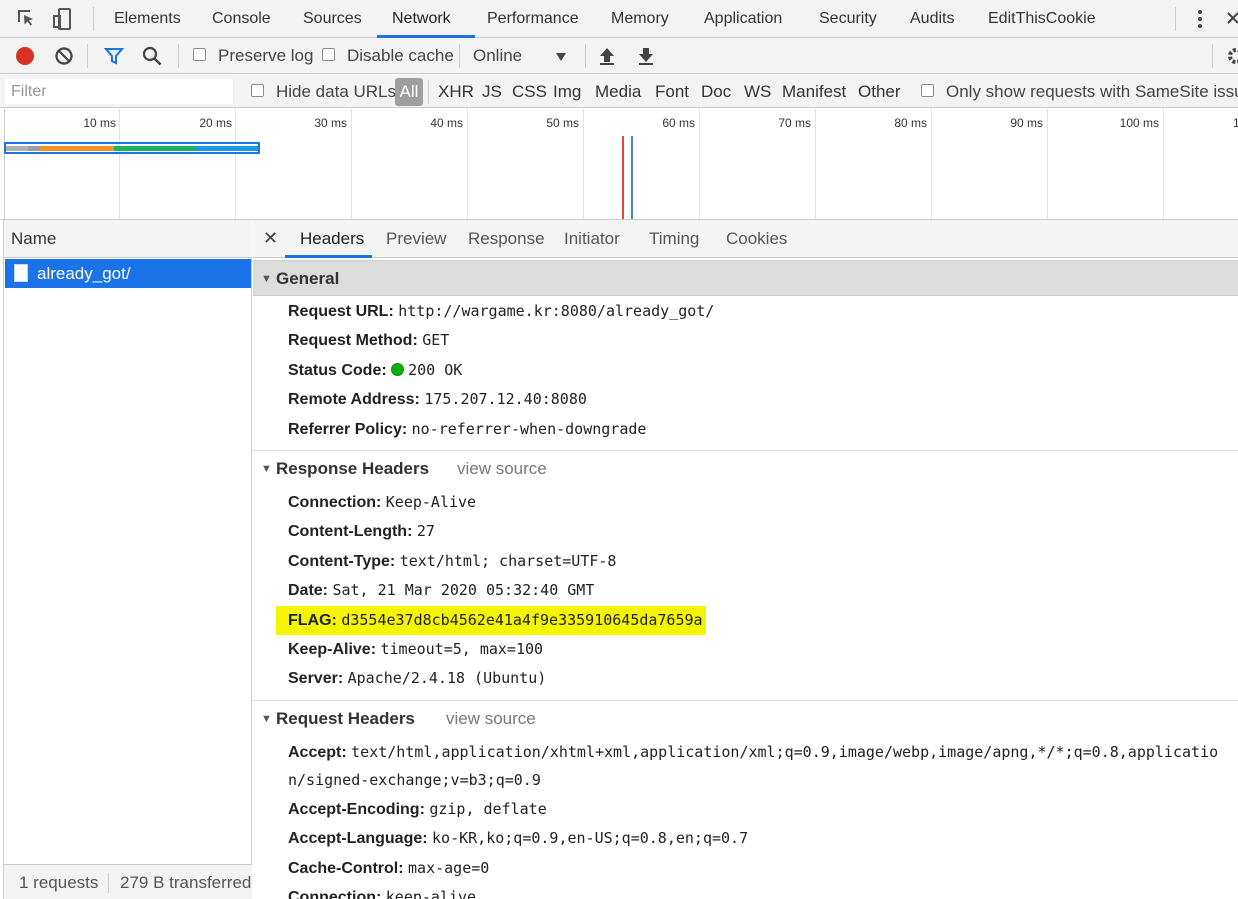 This screenshot has width=1238, height=899. What do you see at coordinates (745, 719) in the screenshot?
I see `request-headers-section-header: ▼ Request Headers view source` at bounding box center [745, 719].